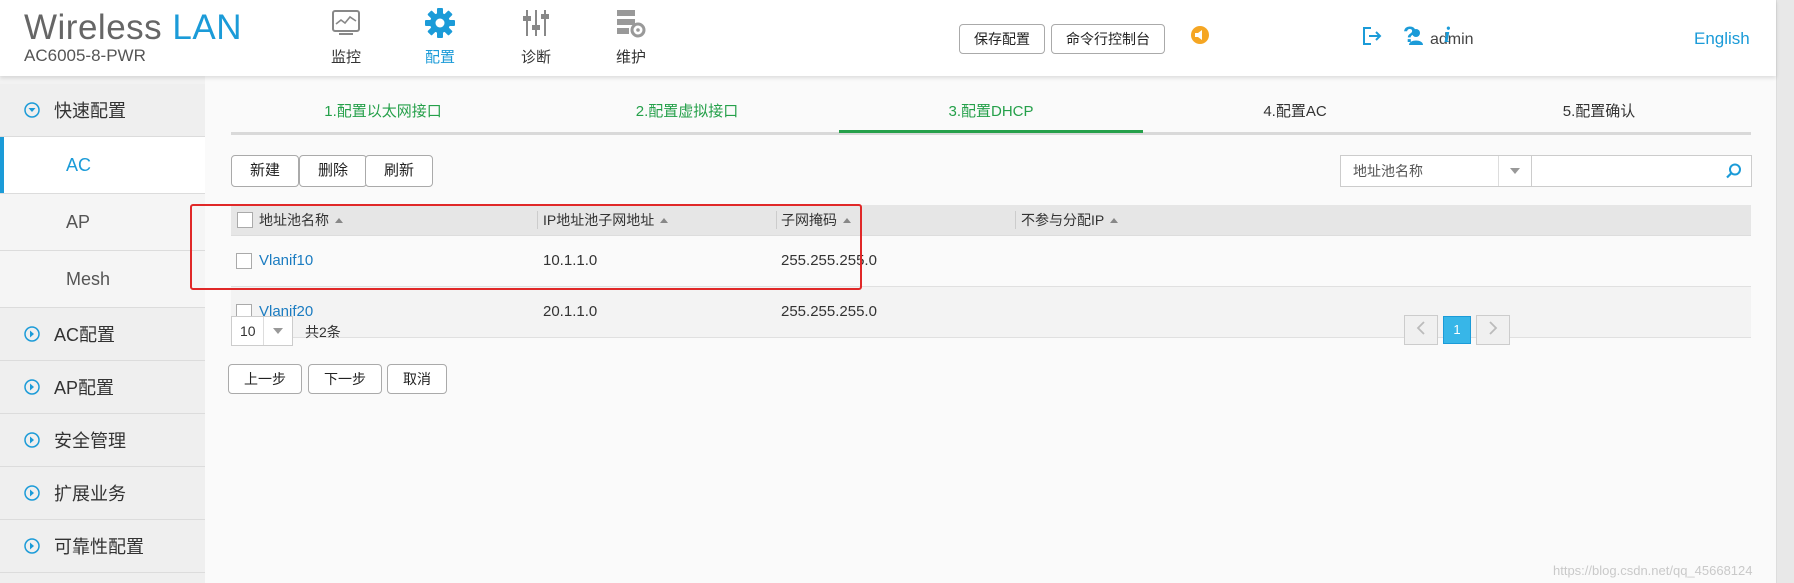 This screenshot has height=583, width=1794. I want to click on column-label: 不参与分配IP, so click(1063, 220).